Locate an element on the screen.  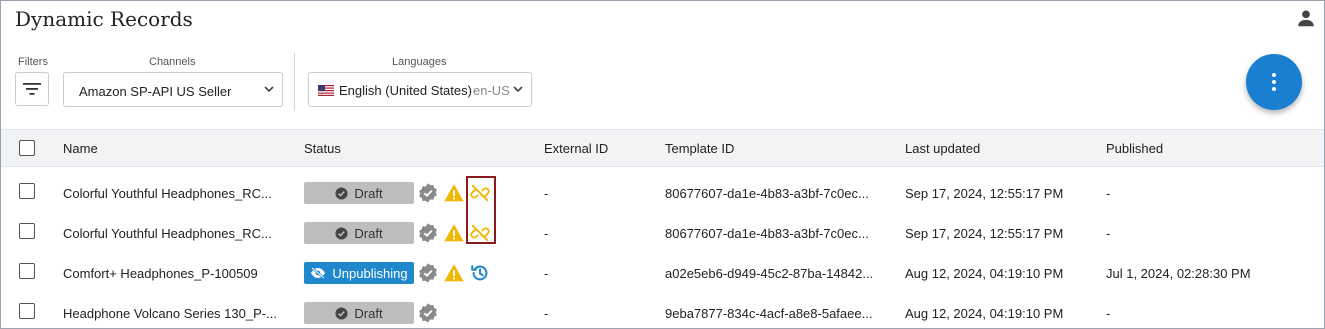
filter-divider is located at coordinates (294, 82).